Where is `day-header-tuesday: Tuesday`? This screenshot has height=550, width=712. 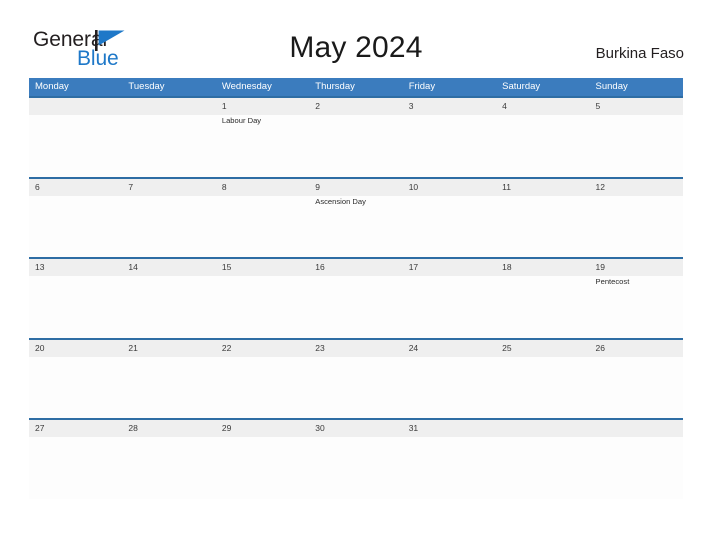 day-header-tuesday: Tuesday is located at coordinates (146, 86).